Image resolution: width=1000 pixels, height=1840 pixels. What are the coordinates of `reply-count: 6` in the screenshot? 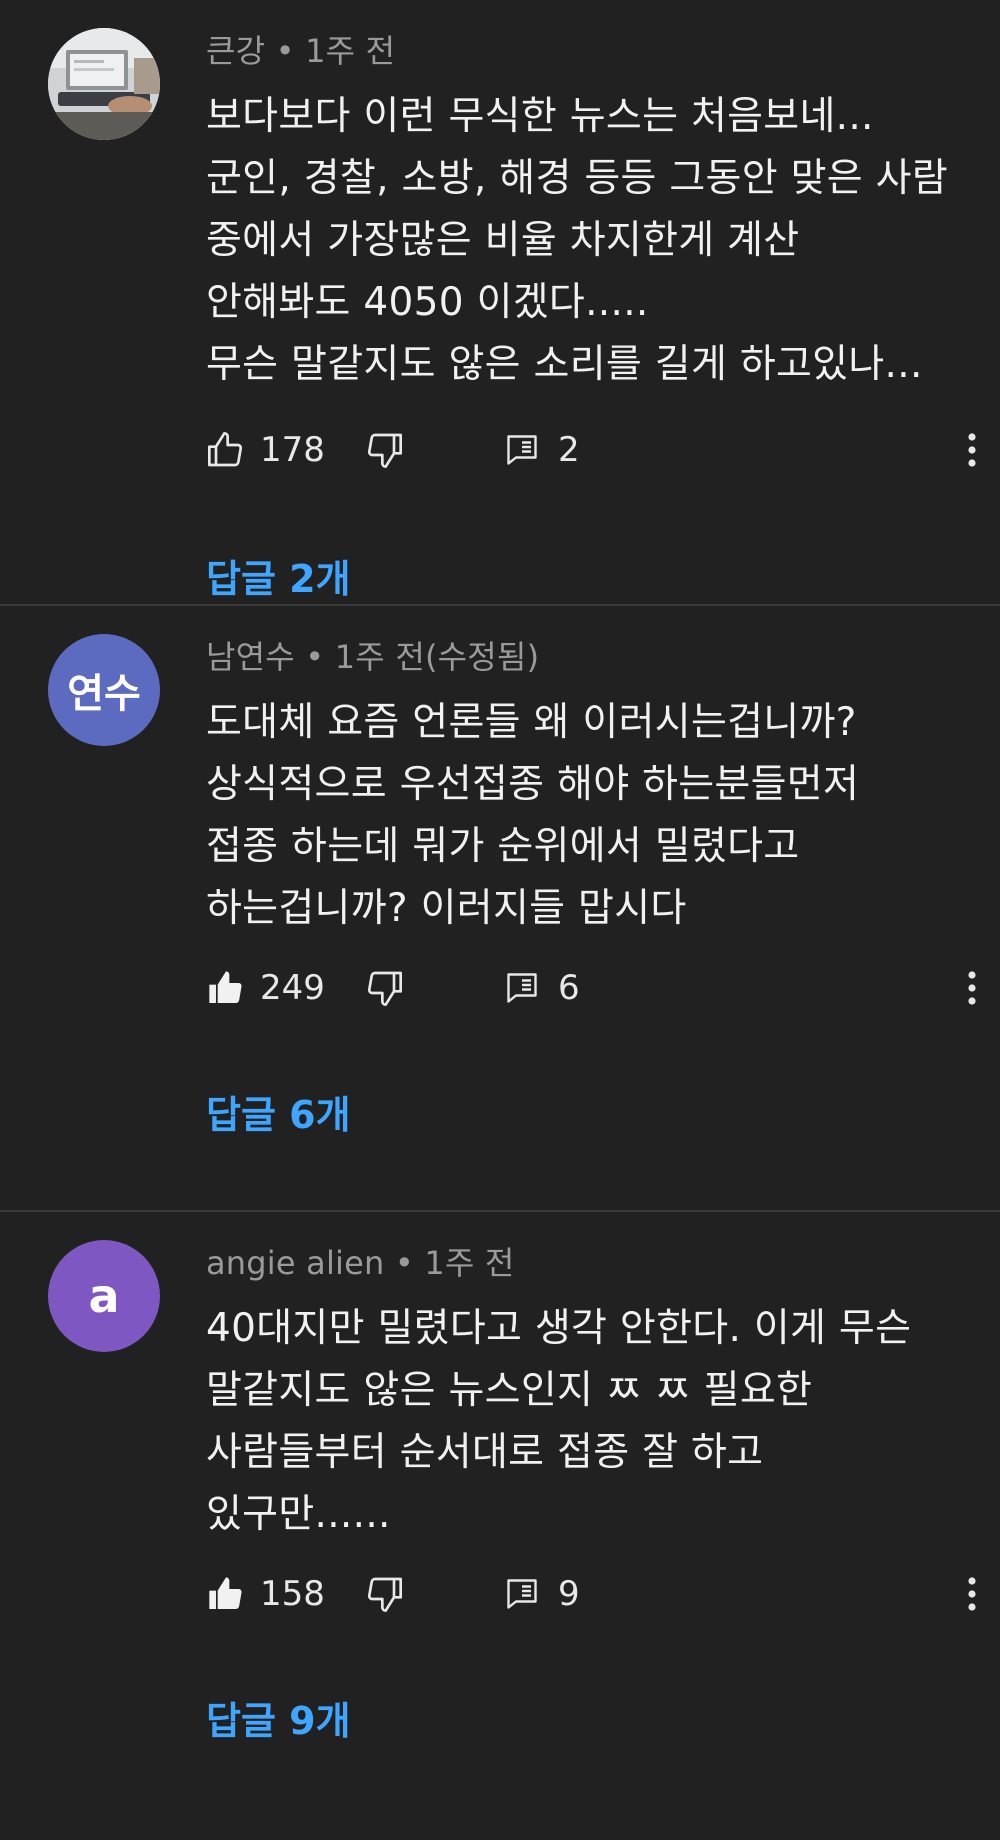 It's located at (569, 988).